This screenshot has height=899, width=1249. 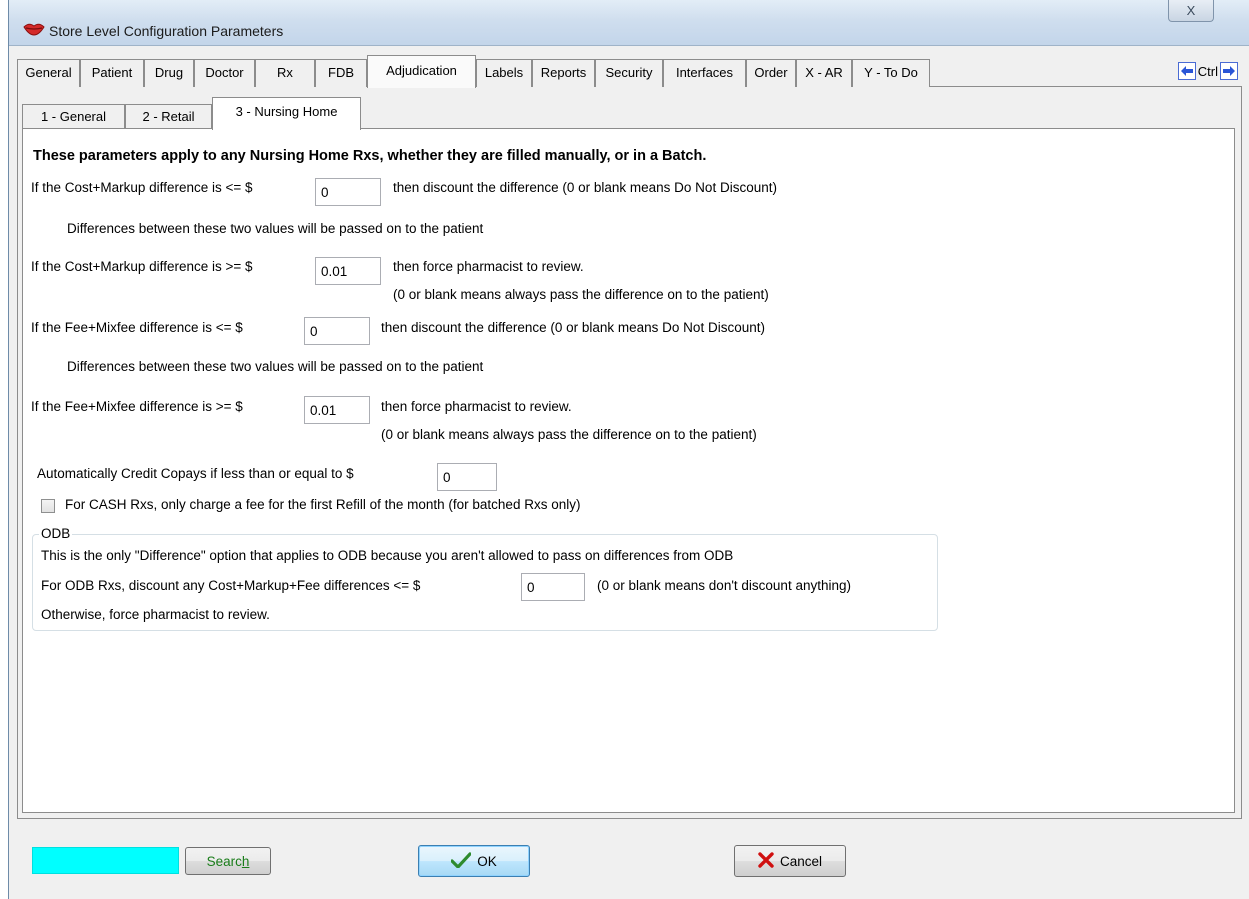 I want to click on tab-security: Security, so click(x=629, y=73).